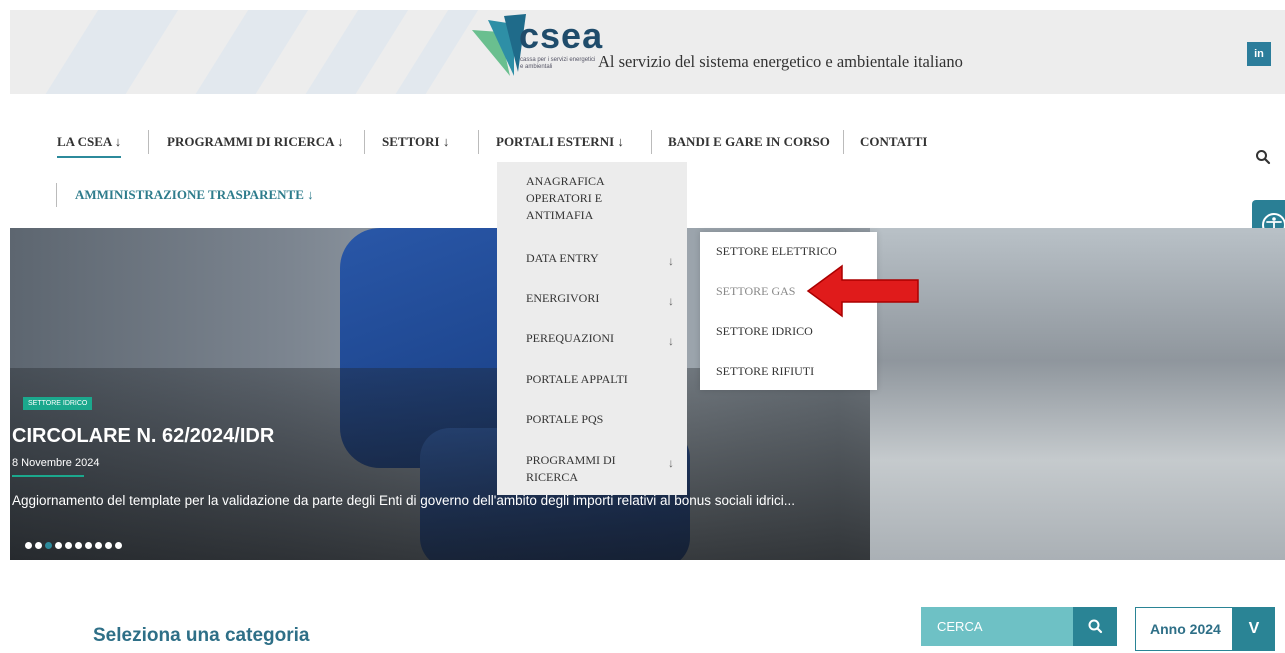 The image size is (1285, 653). What do you see at coordinates (764, 331) in the screenshot?
I see `menu-item-settore-idrico: SETTORE IDRICO` at bounding box center [764, 331].